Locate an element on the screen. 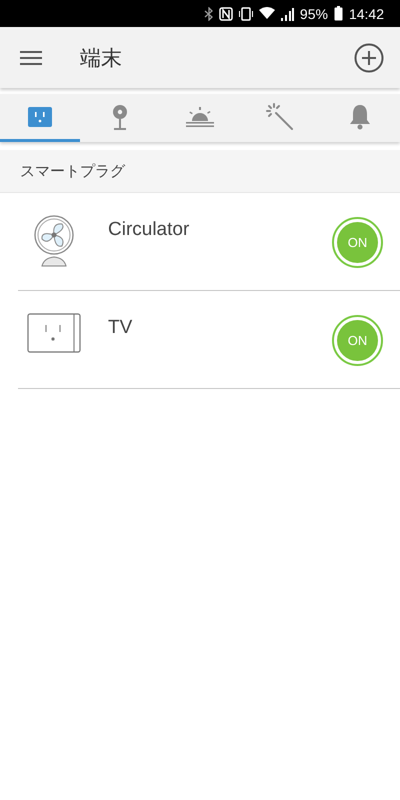  battery-level: 95% is located at coordinates (314, 14).